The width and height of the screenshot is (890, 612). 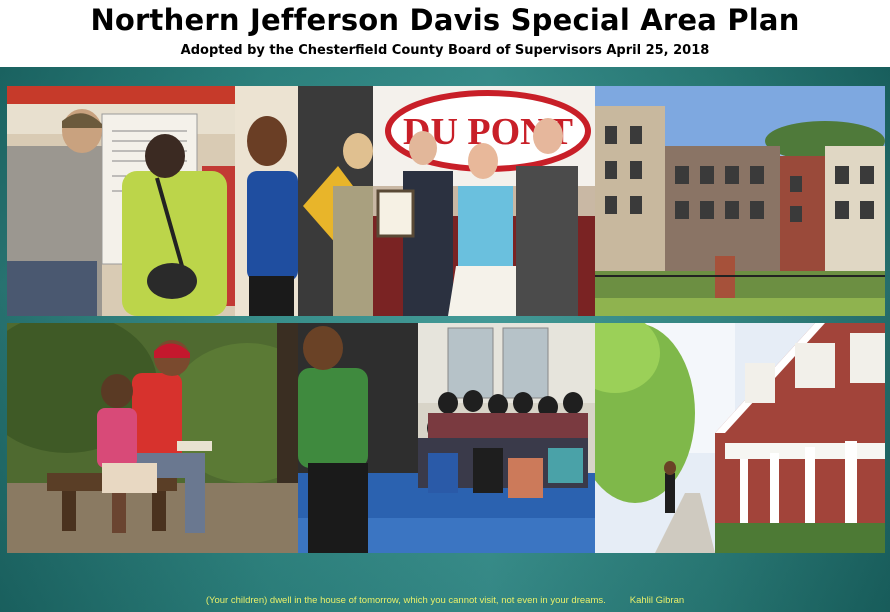 I want to click on children-classroom-photo, so click(x=446, y=438).